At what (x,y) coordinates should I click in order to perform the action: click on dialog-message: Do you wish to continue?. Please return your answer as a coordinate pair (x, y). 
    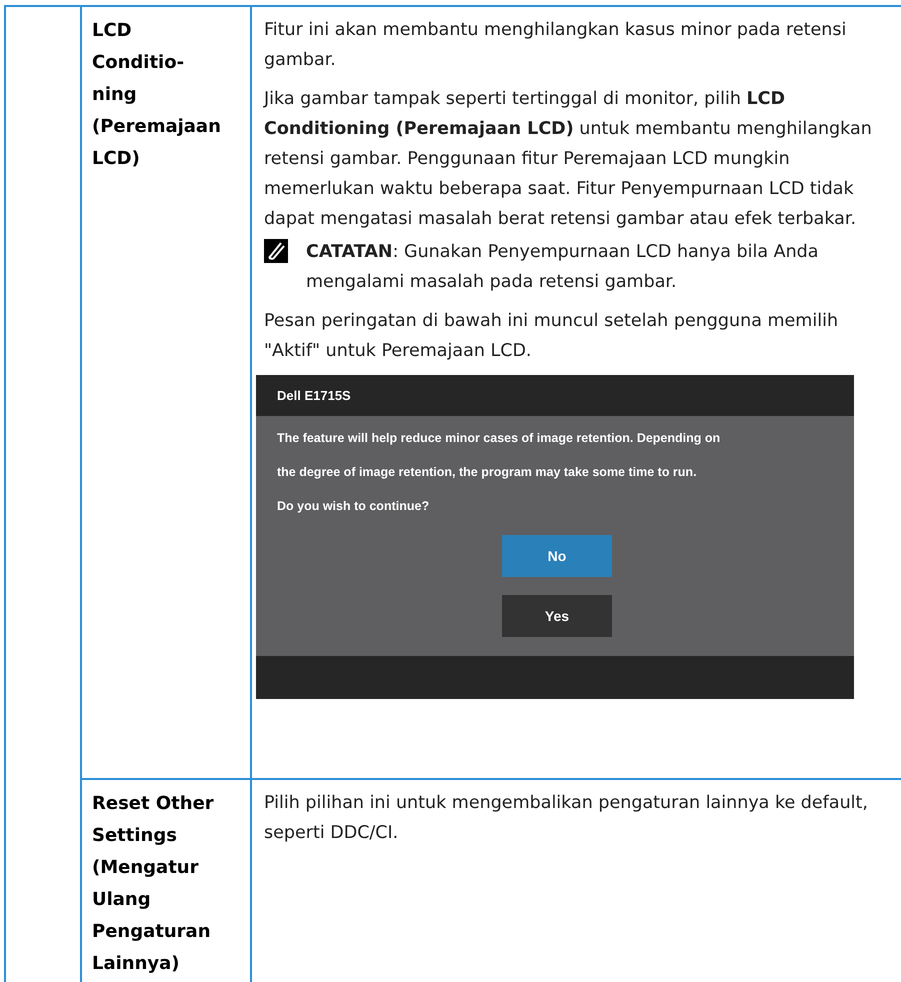
    Looking at the image, I should click on (353, 506).